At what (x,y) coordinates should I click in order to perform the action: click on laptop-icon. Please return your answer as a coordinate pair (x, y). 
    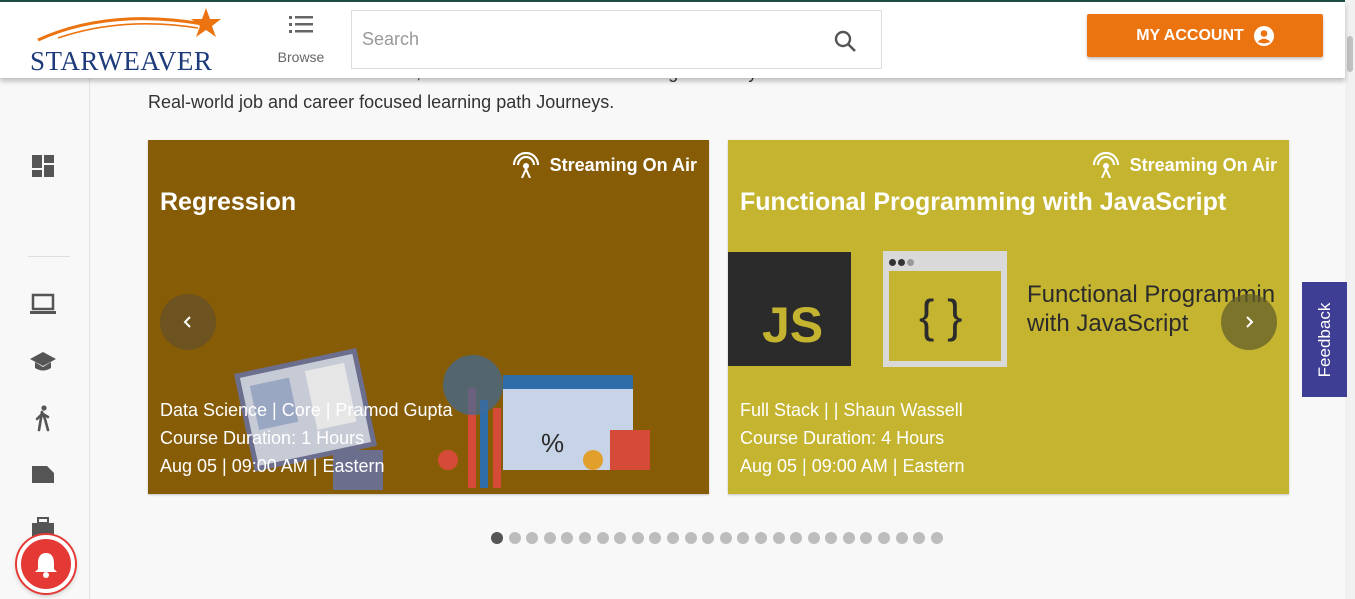
    Looking at the image, I should click on (43, 304).